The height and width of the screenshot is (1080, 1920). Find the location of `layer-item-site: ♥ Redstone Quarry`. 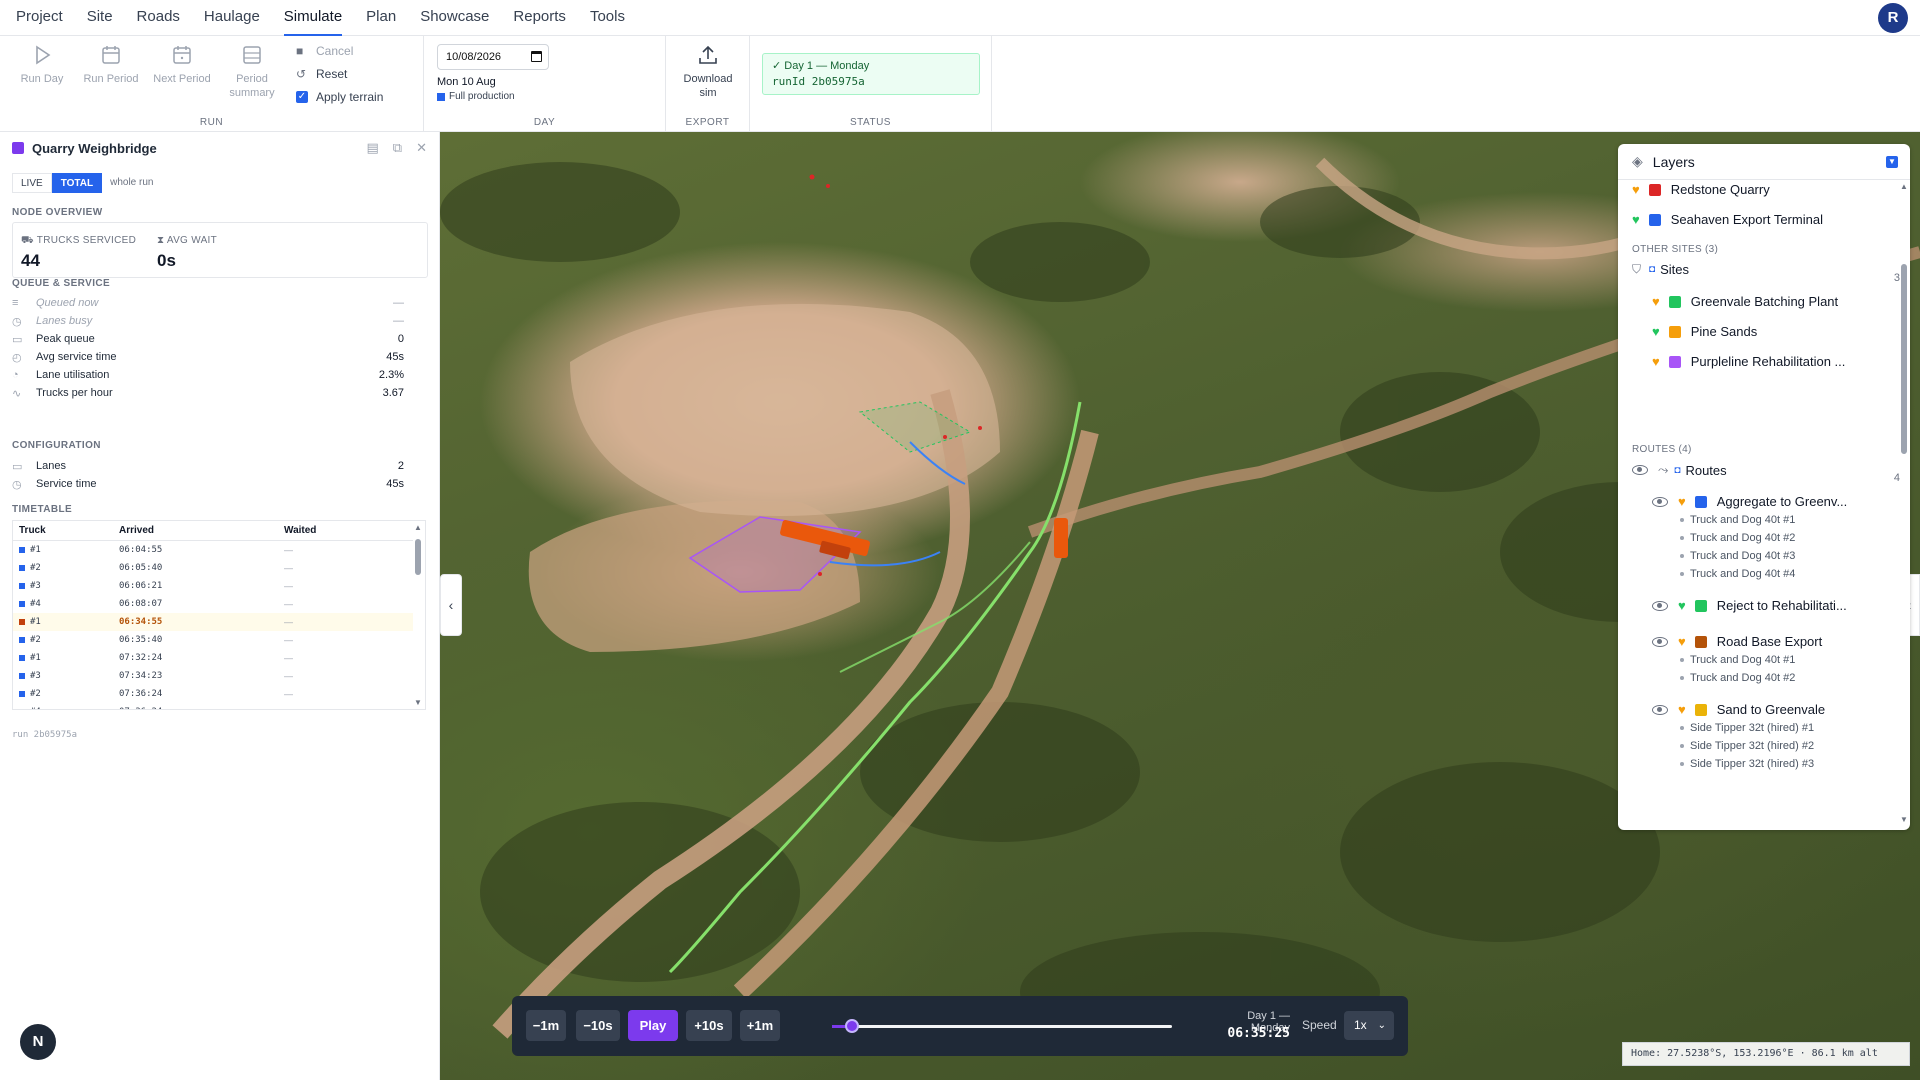

layer-item-site: ♥ Redstone Quarry is located at coordinates (1771, 189).